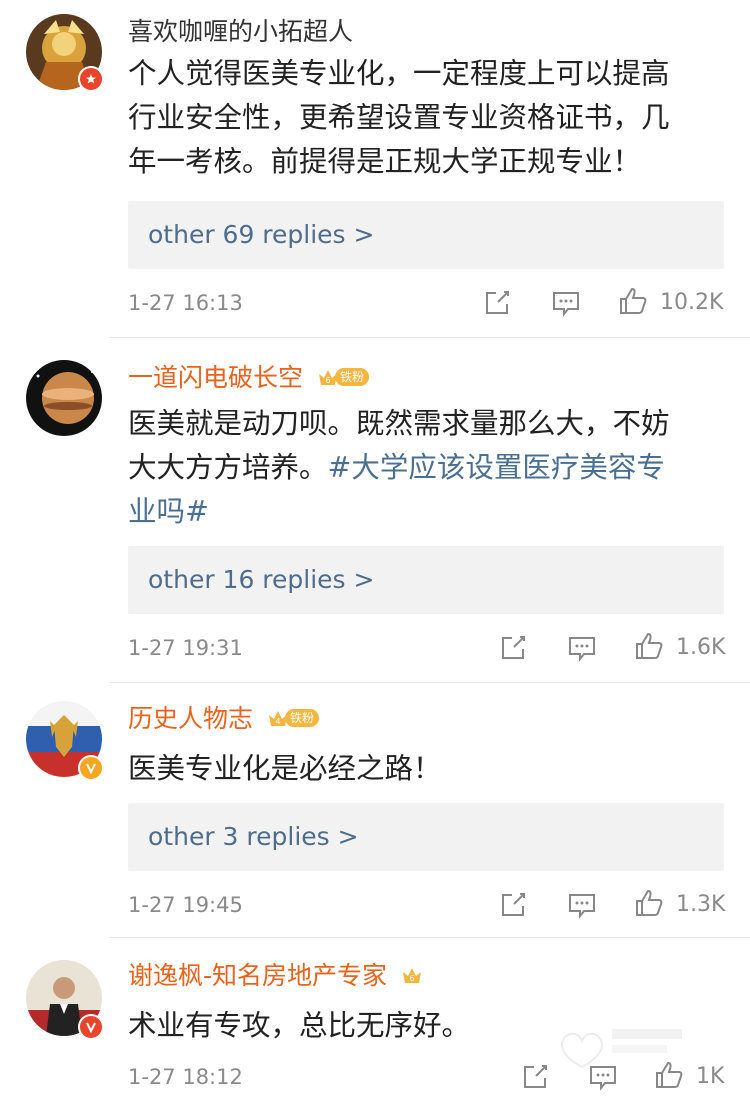  What do you see at coordinates (399, 117) in the screenshot?
I see `comment-text-line: 行业安全性，更希望设置专业资格证书，几` at bounding box center [399, 117].